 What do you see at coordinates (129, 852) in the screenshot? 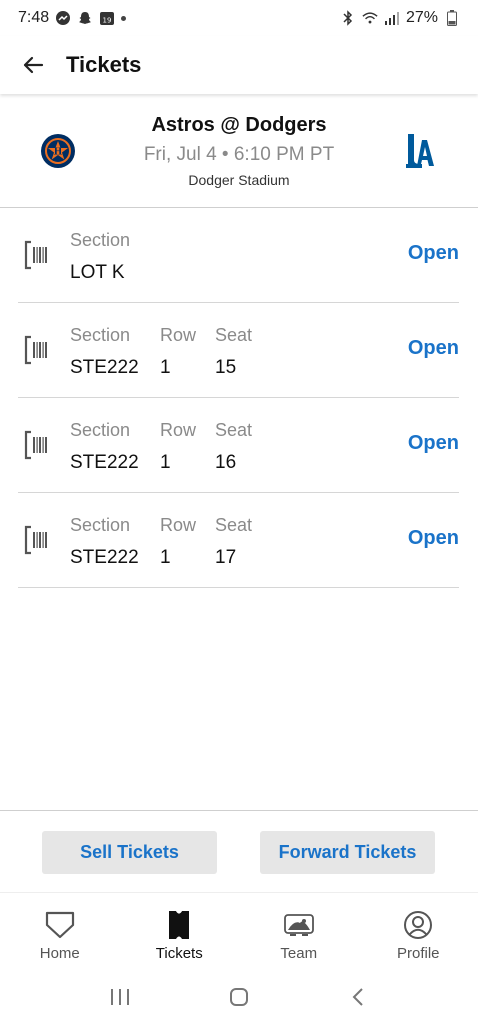
I see `sell-tickets-button: Sell Tickets` at bounding box center [129, 852].